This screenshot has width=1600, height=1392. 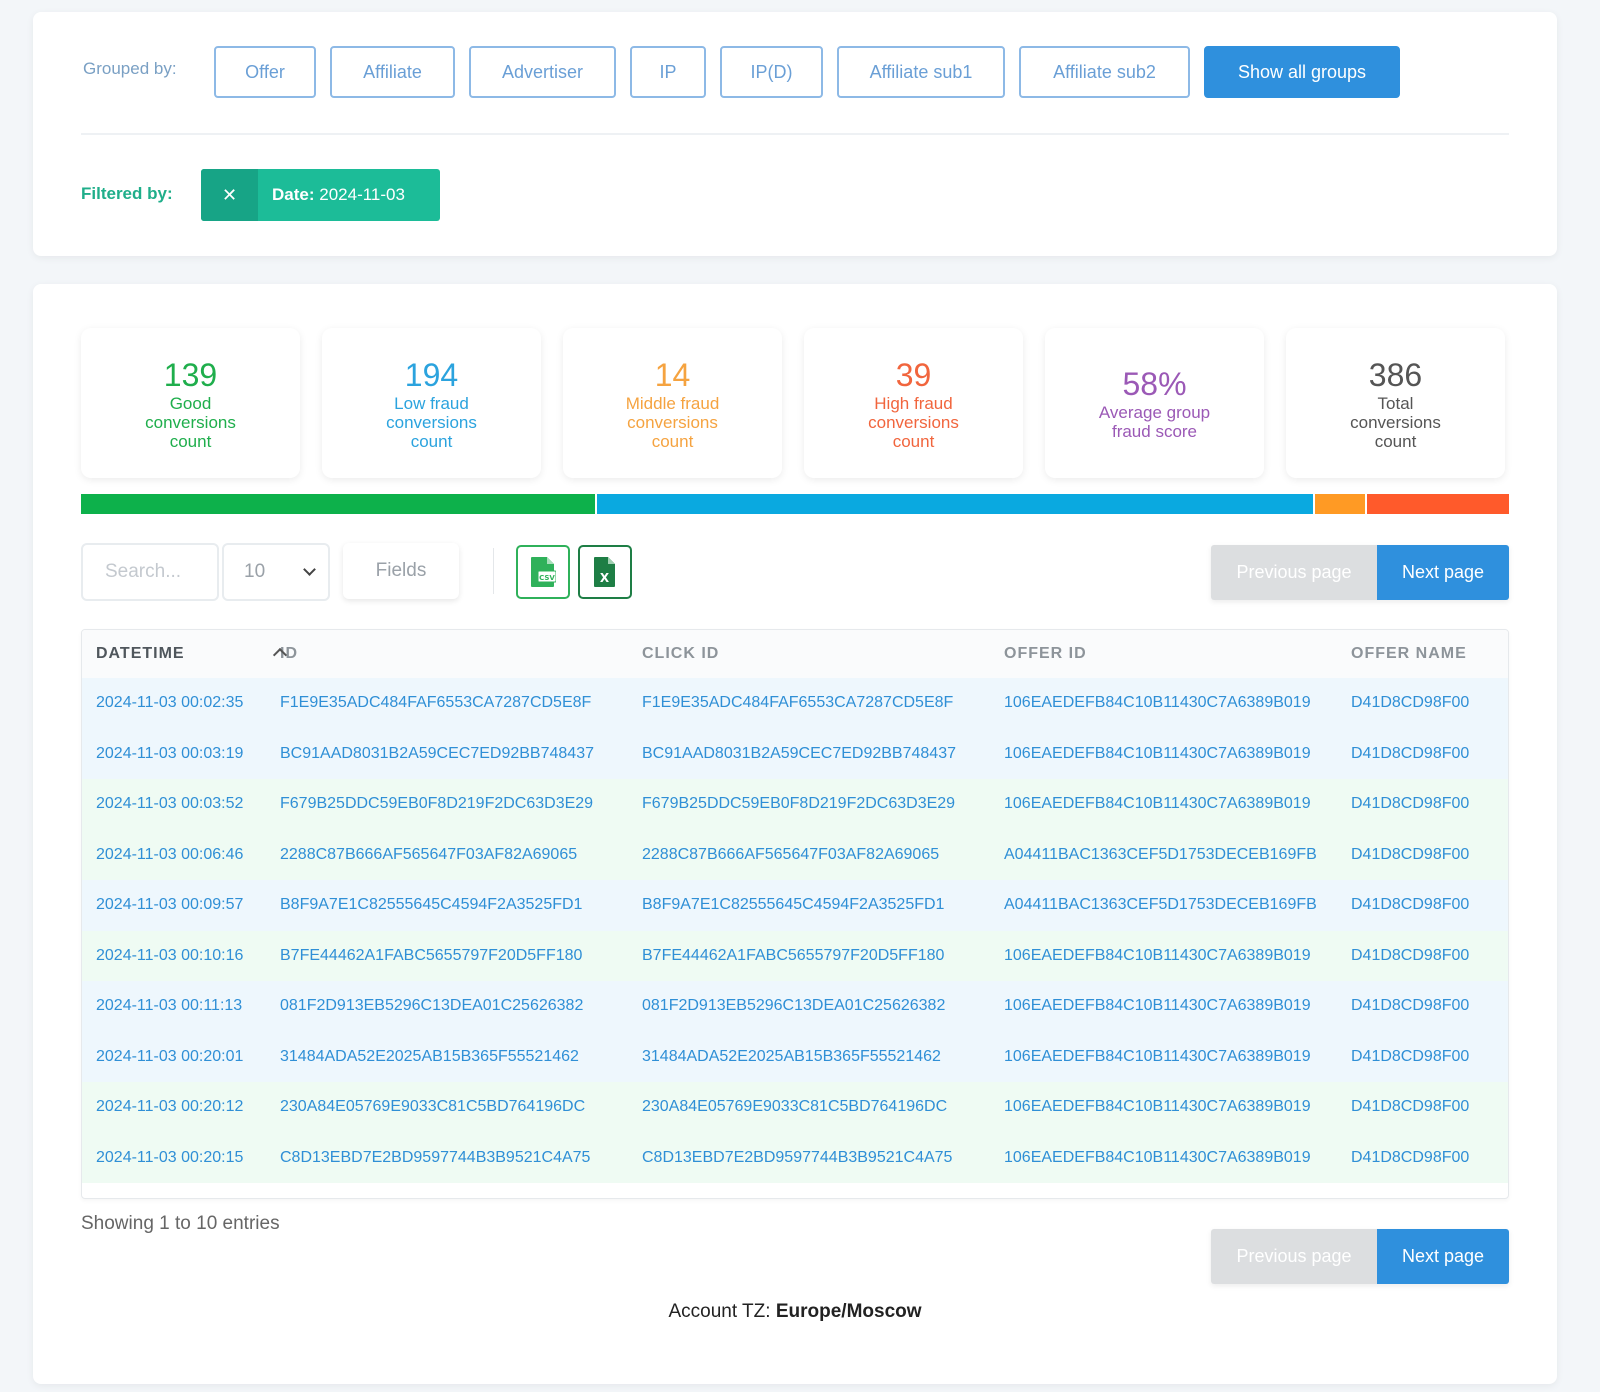 What do you see at coordinates (447, 1006) in the screenshot?
I see `cell-id: 081F2D913EB5296C13DEA01C25626382` at bounding box center [447, 1006].